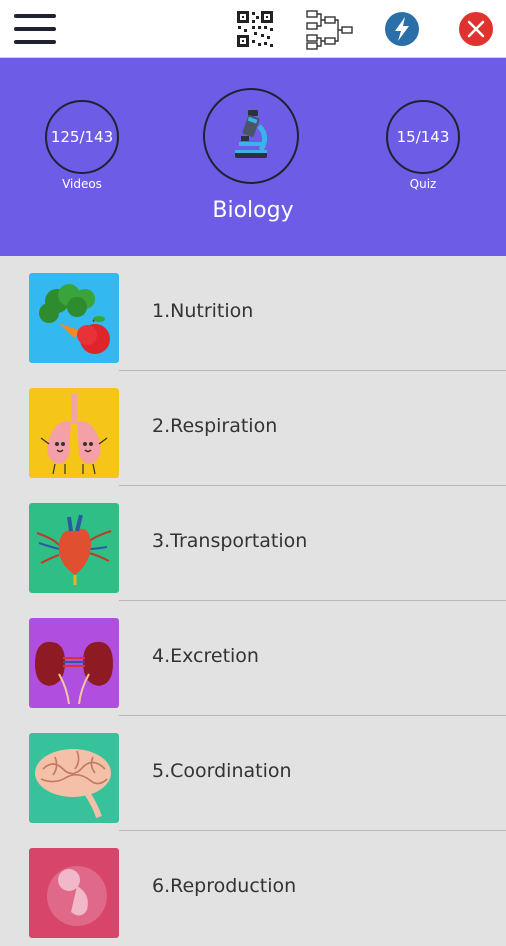  I want to click on subject-title: Biology, so click(253, 210).